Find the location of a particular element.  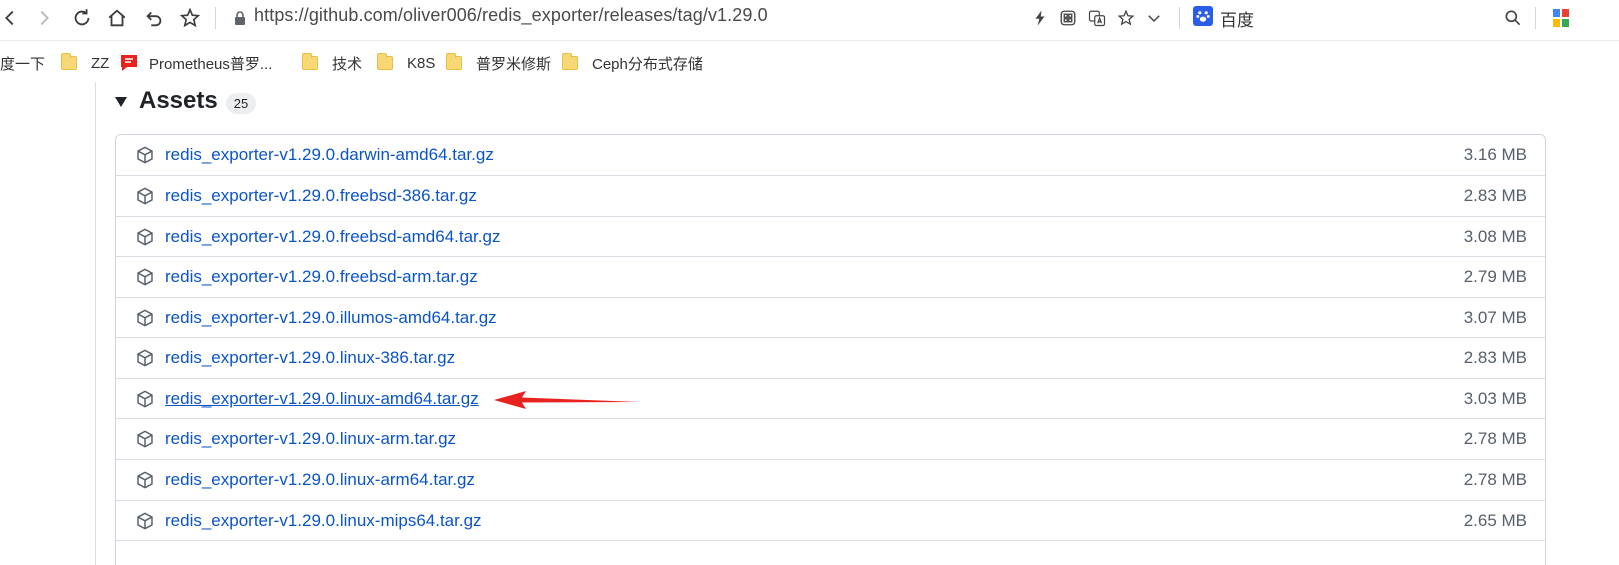

home-icon is located at coordinates (117, 18).